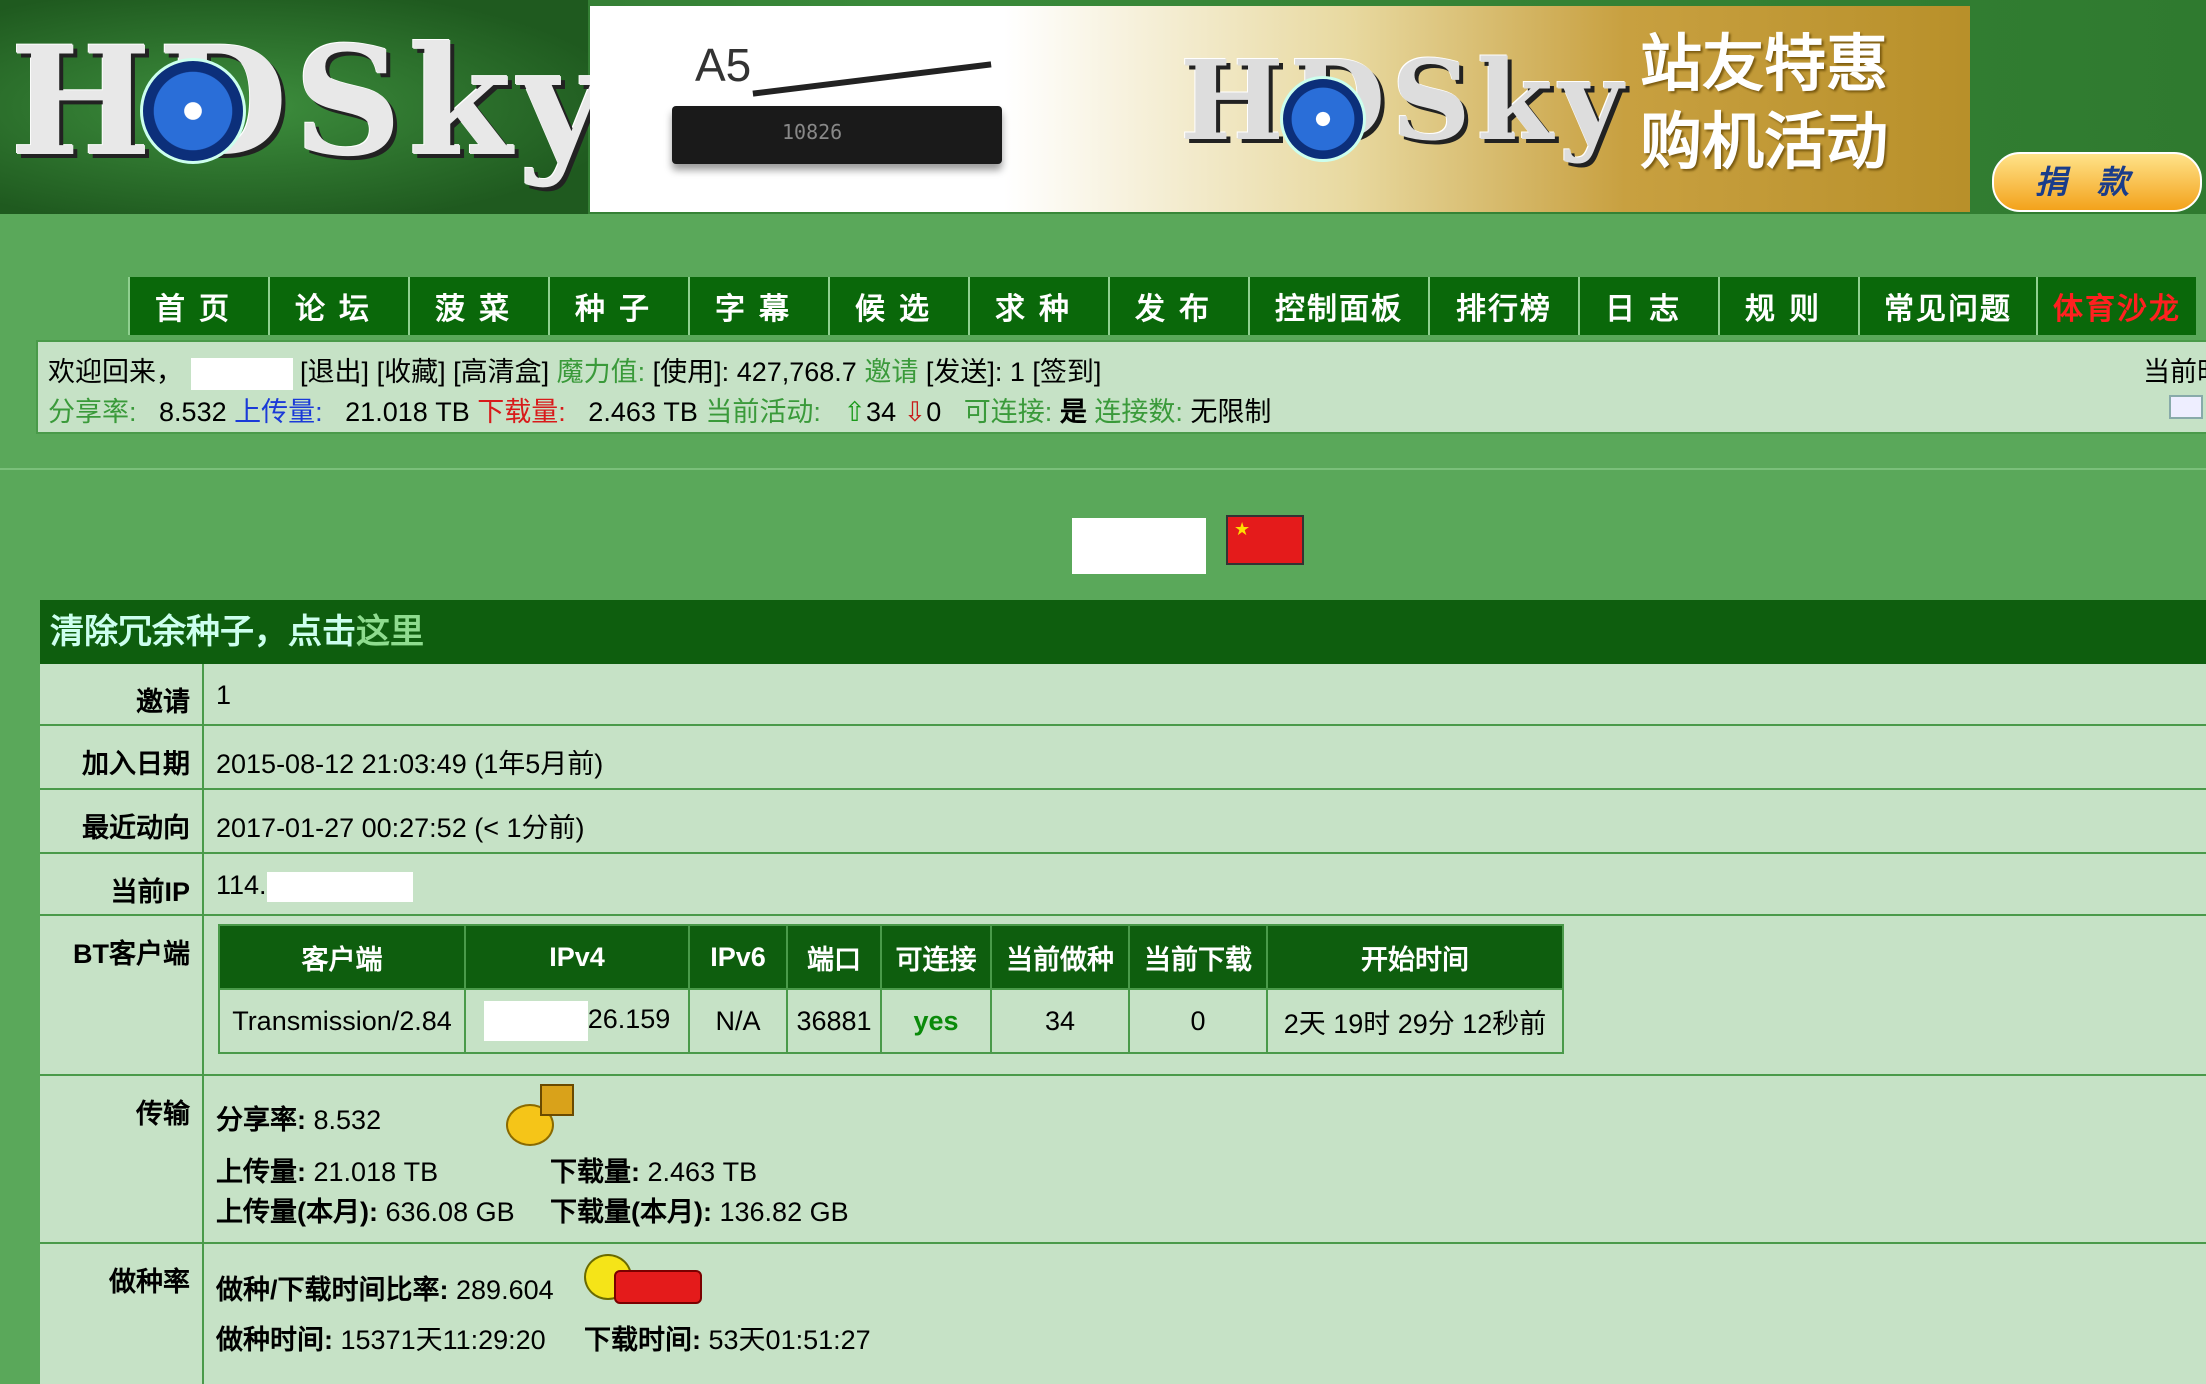 This screenshot has width=2206, height=1384. What do you see at coordinates (1764, 142) in the screenshot?
I see `ad-promo-line2: 购机活动` at bounding box center [1764, 142].